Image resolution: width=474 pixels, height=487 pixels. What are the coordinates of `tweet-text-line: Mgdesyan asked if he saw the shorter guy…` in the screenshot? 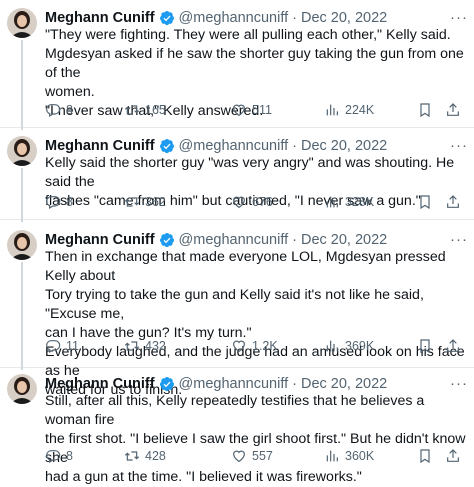 It's located at (254, 63).